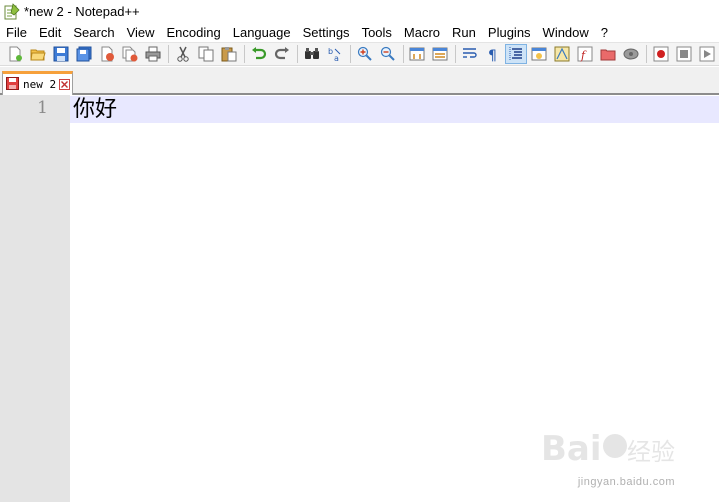  What do you see at coordinates (259, 54) in the screenshot?
I see `undo-icon` at bounding box center [259, 54].